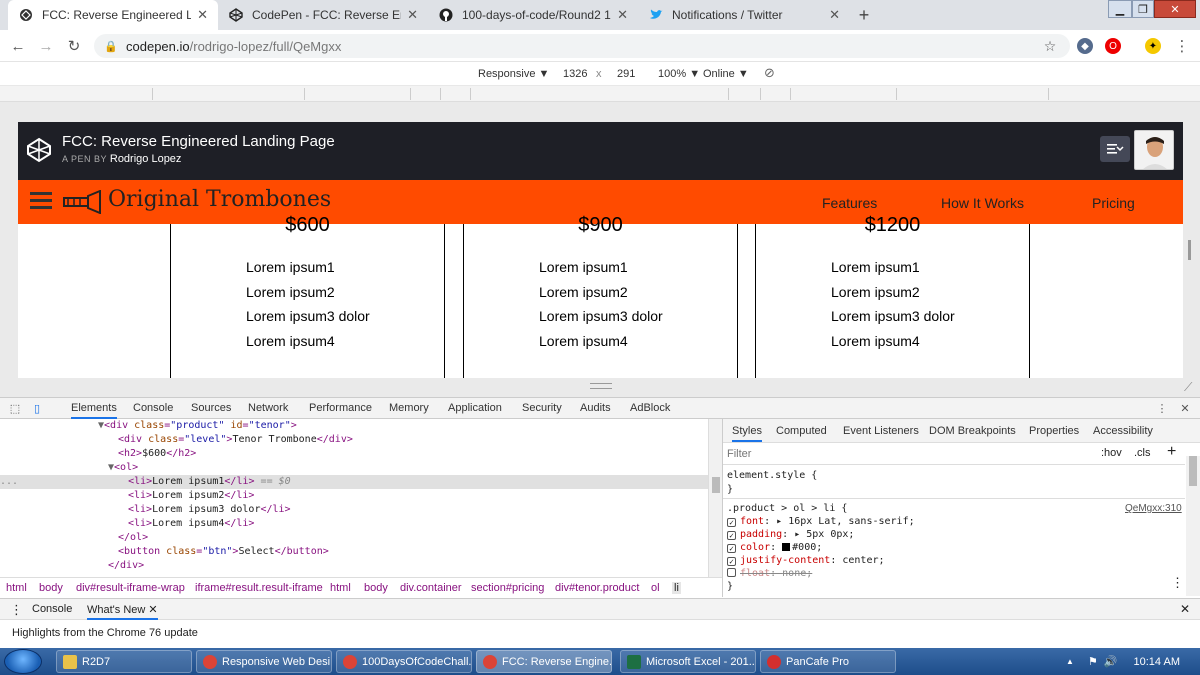 The width and height of the screenshot is (1200, 675). What do you see at coordinates (39, 150) in the screenshot?
I see `codepen-logo-icon` at bounding box center [39, 150].